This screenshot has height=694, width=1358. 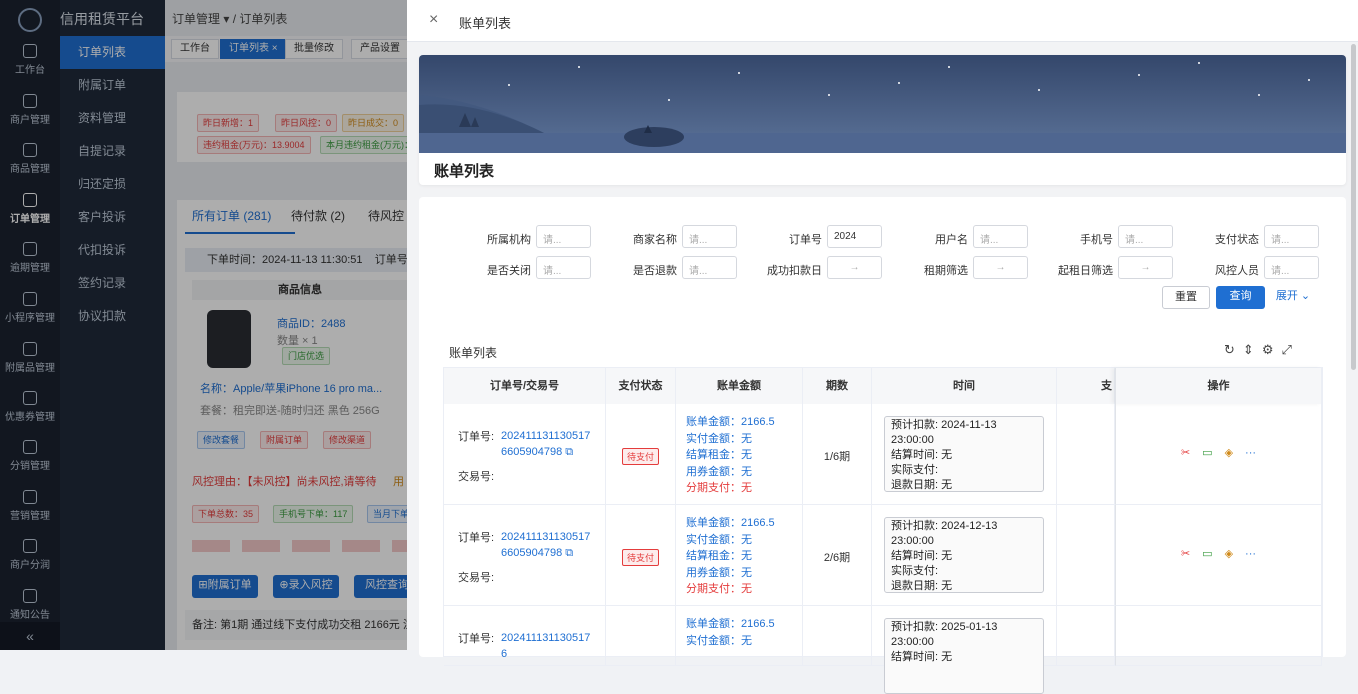 What do you see at coordinates (805, 240) in the screenshot?
I see `label-order-no: 订单号` at bounding box center [805, 240].